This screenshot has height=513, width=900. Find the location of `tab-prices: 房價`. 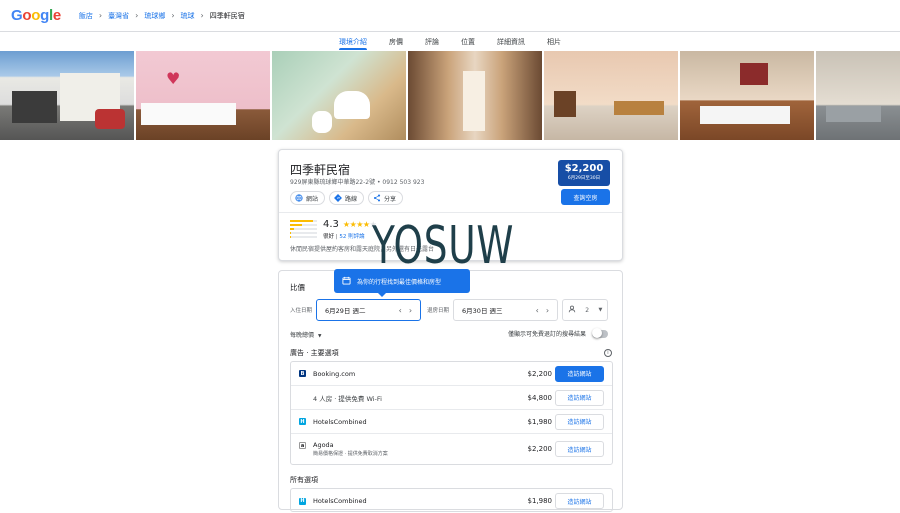

tab-prices: 房價 is located at coordinates (396, 41).